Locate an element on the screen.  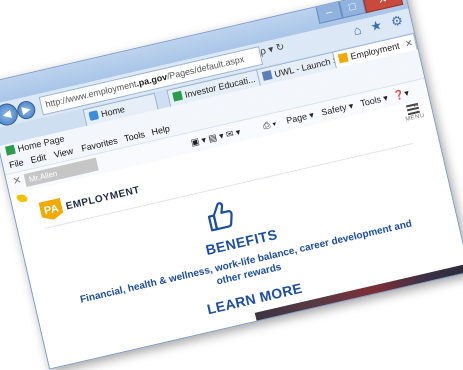
uwl-icon is located at coordinates (267, 75).